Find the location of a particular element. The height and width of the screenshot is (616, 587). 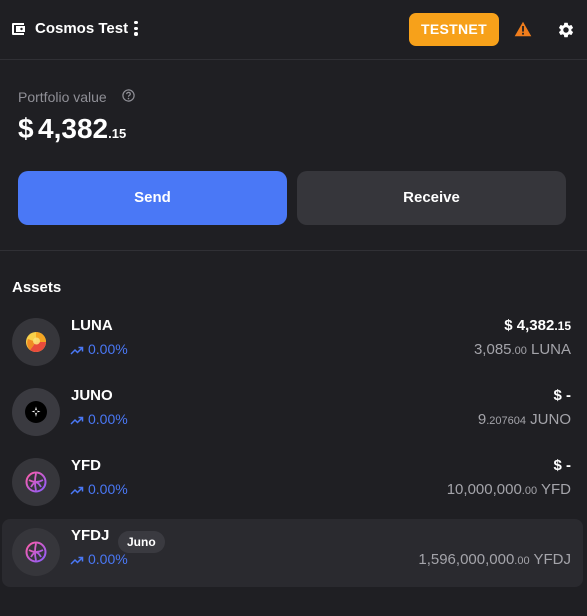

asset-row-juno: JUNO 0.00% $ - 9.207604 JUNO is located at coordinates (292, 413).